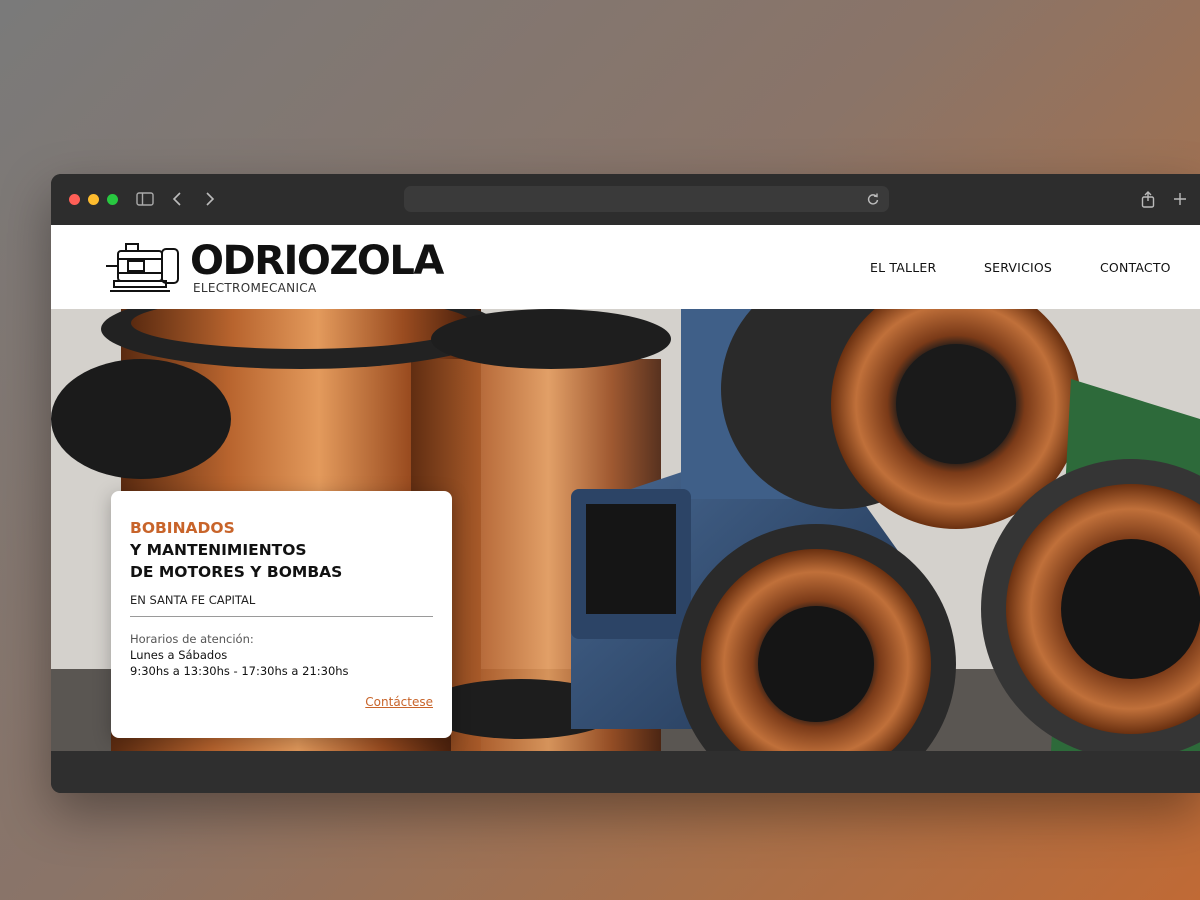 The width and height of the screenshot is (1200, 900). I want to click on contact-link: Contáctese, so click(399, 702).